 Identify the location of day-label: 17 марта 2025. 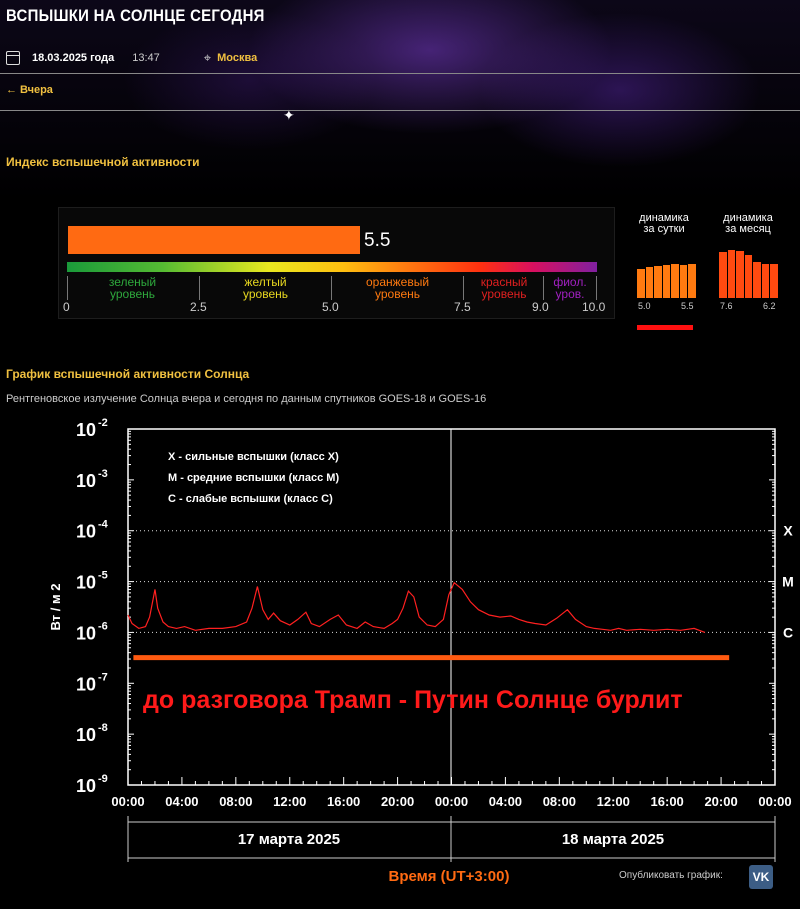
(289, 839).